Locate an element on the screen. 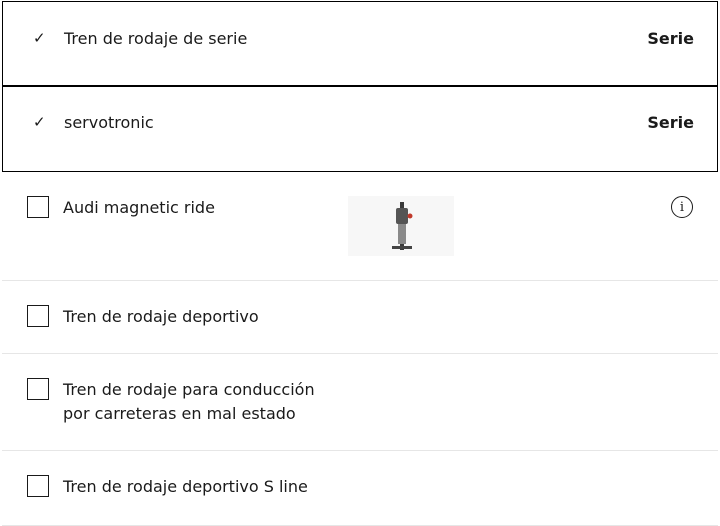 This screenshot has height=526, width=720. info-icon: i is located at coordinates (682, 207).